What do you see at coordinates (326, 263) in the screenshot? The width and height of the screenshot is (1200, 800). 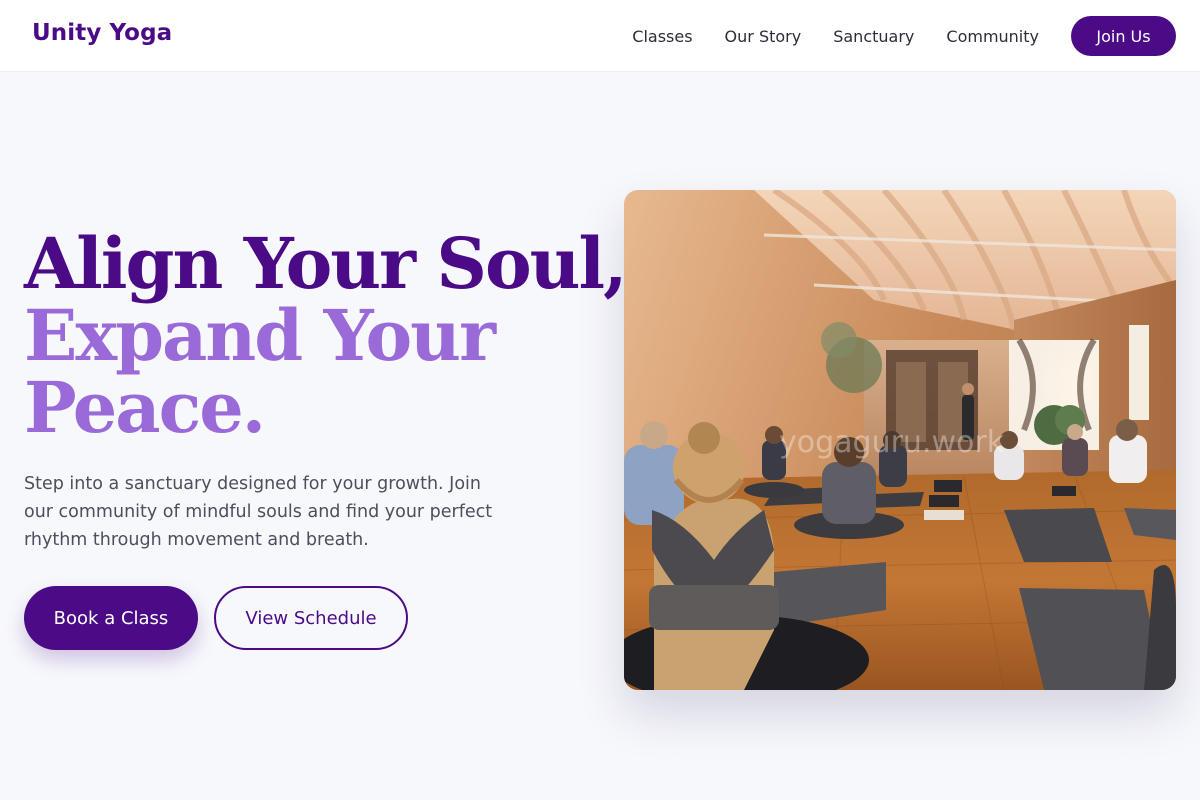 I see `headline-line-1: Align Your Soul,` at bounding box center [326, 263].